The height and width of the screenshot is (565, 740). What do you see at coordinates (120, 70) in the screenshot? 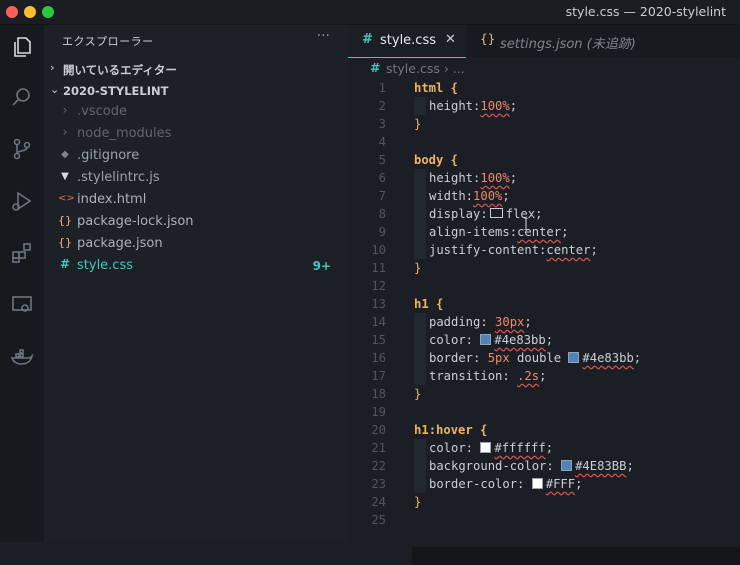
I see `open-editors-label: 開いているエディター` at bounding box center [120, 70].